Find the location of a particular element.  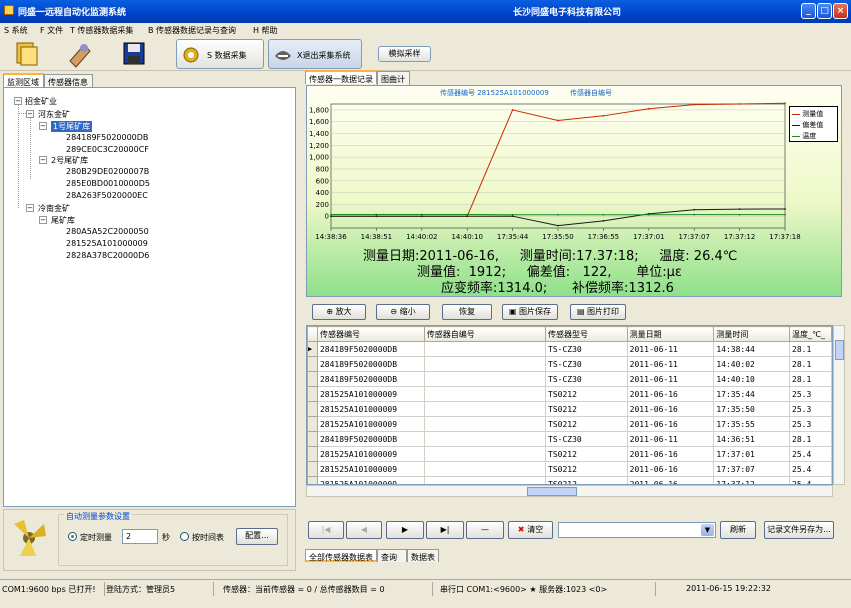

tab-sensor-record: 传感器一数据记录 is located at coordinates (341, 77).